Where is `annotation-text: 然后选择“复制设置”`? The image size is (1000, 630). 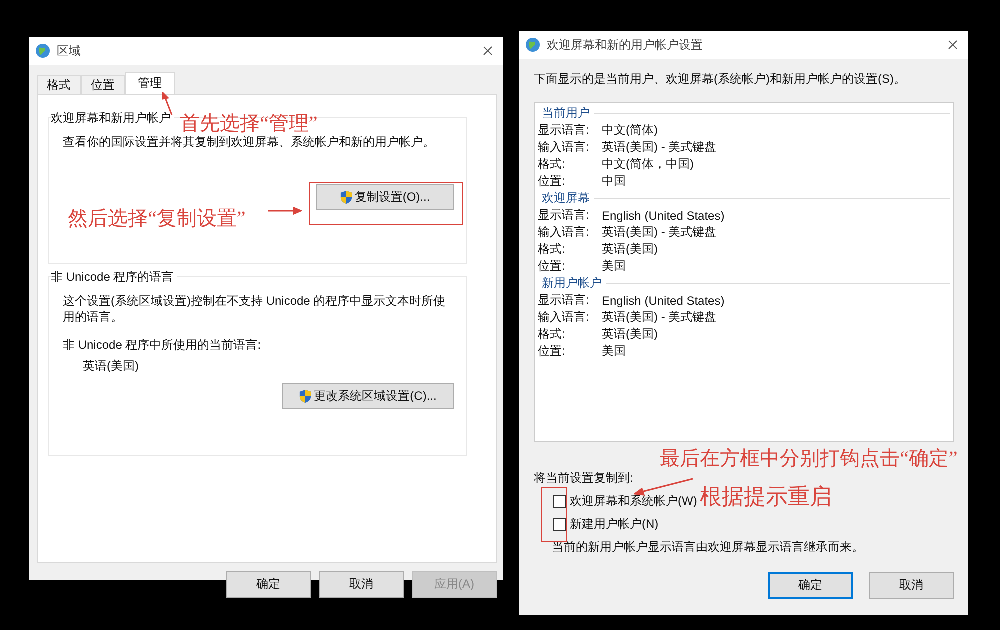 annotation-text: 然后选择“复制设置” is located at coordinates (157, 219).